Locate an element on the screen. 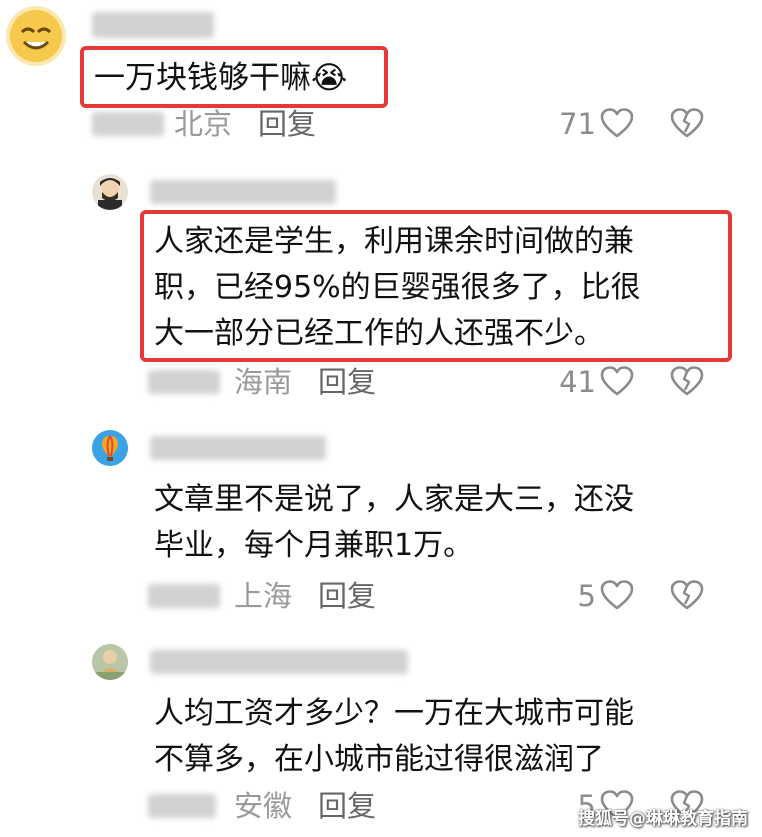  location-label: 海南 is located at coordinates (263, 382).